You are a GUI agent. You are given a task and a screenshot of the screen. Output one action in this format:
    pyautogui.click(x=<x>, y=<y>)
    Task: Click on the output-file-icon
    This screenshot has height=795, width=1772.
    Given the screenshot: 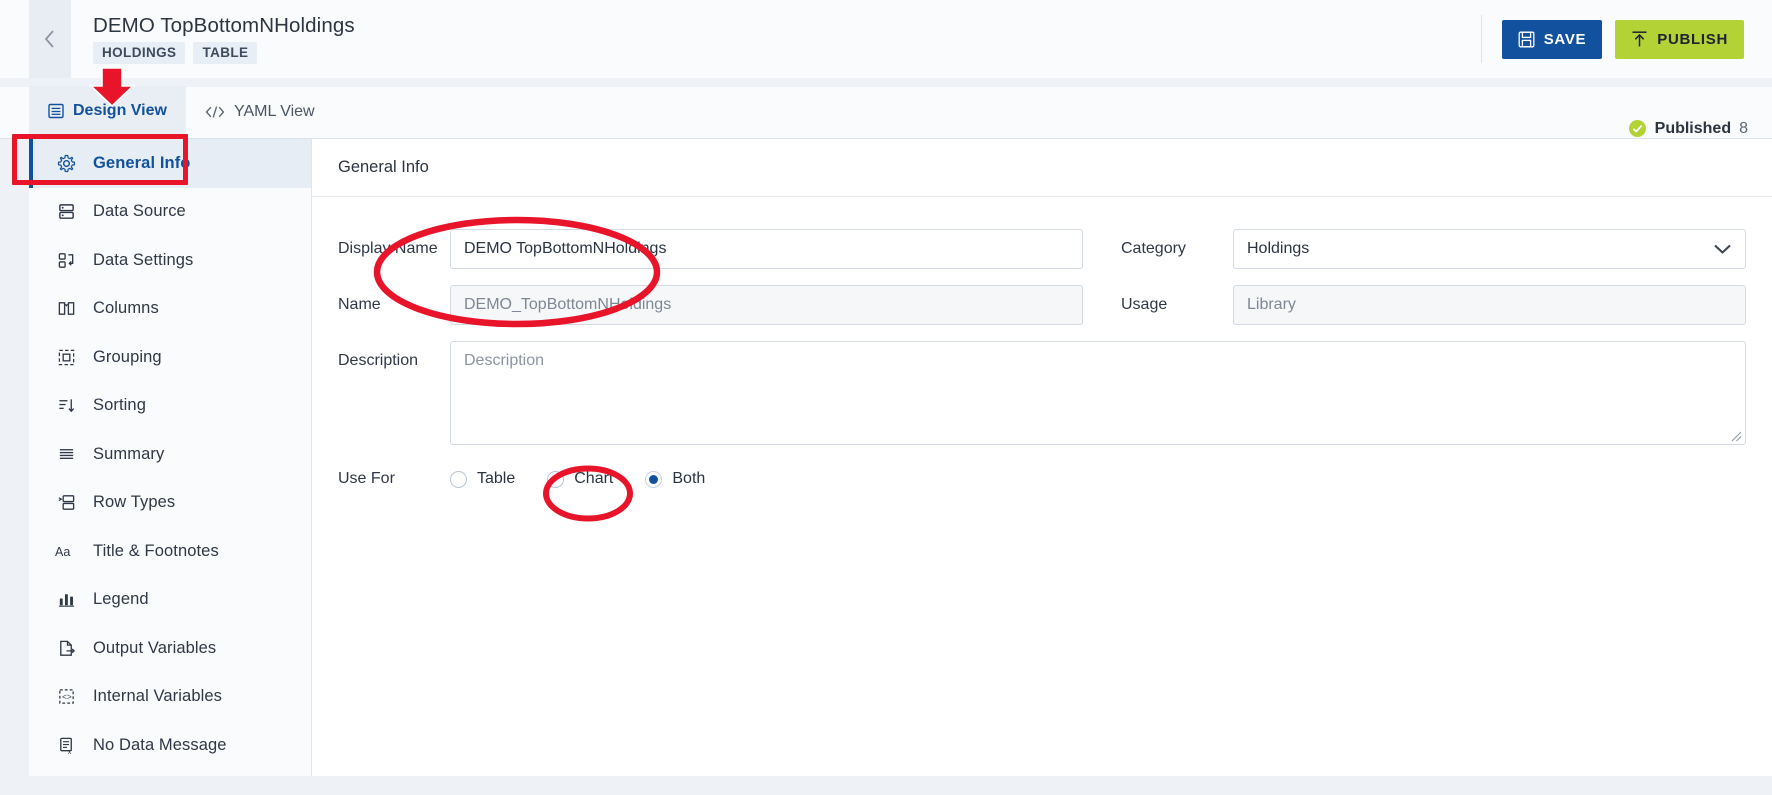 What is the action you would take?
    pyautogui.click(x=66, y=648)
    